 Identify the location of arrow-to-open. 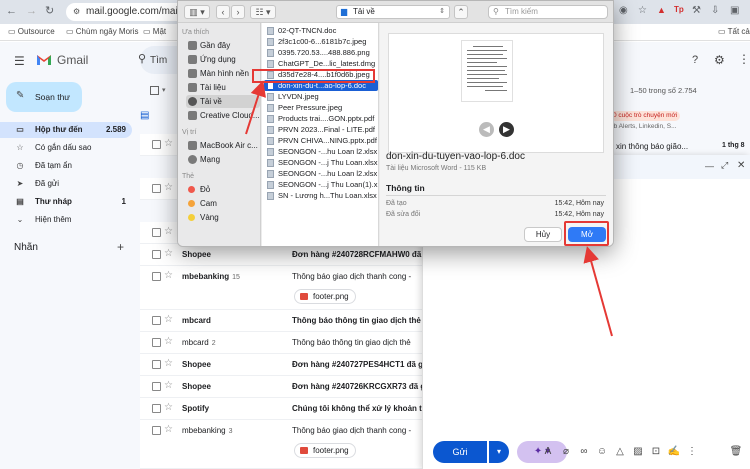
(598, 291).